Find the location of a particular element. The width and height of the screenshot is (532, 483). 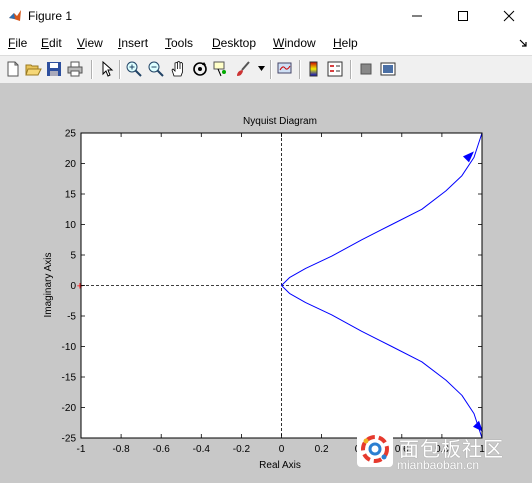

y-tick-label: -20 is located at coordinates (69, 408).